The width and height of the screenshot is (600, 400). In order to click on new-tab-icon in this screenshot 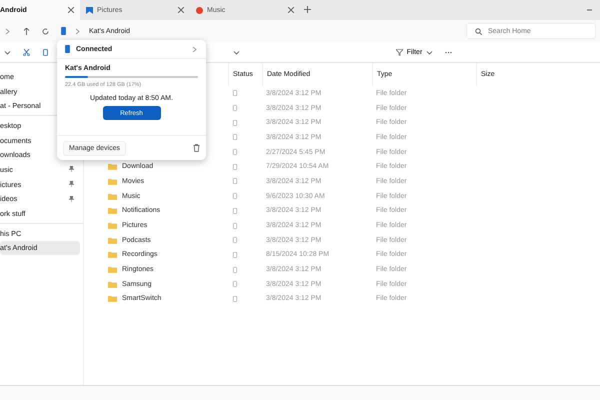, I will do `click(307, 9)`.